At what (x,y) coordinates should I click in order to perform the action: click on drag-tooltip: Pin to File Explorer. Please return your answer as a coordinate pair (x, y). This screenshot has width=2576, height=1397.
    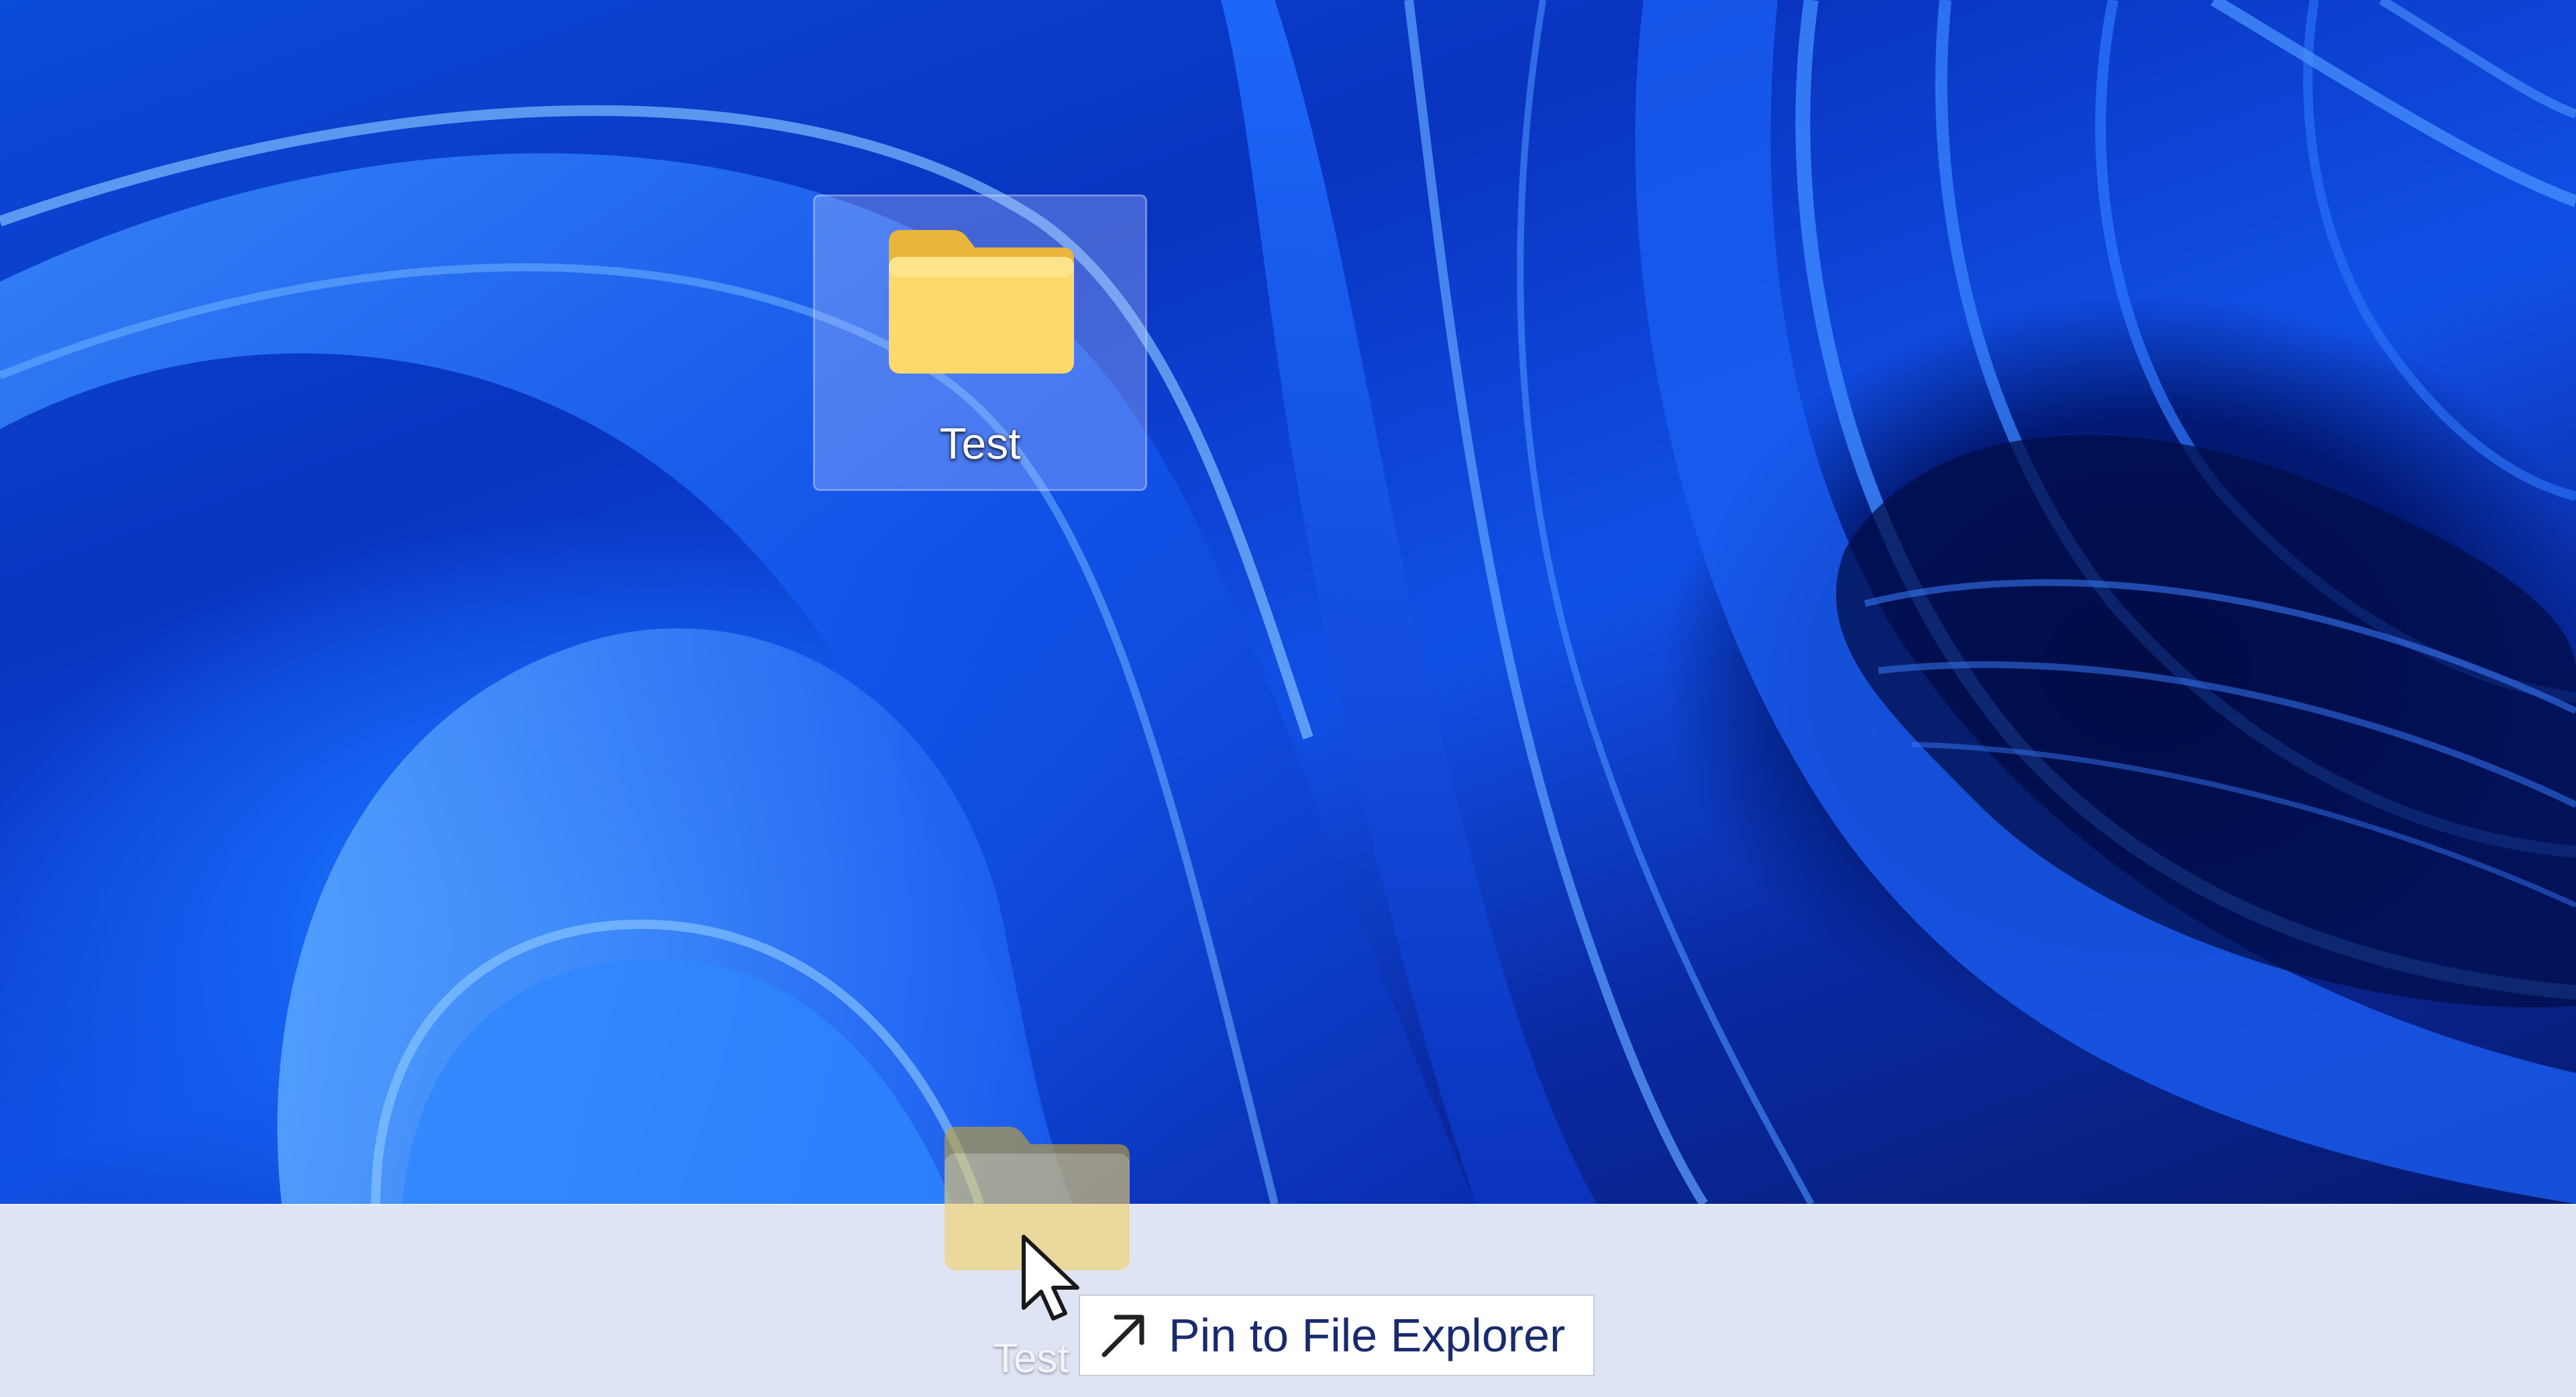
    Looking at the image, I should click on (1337, 1335).